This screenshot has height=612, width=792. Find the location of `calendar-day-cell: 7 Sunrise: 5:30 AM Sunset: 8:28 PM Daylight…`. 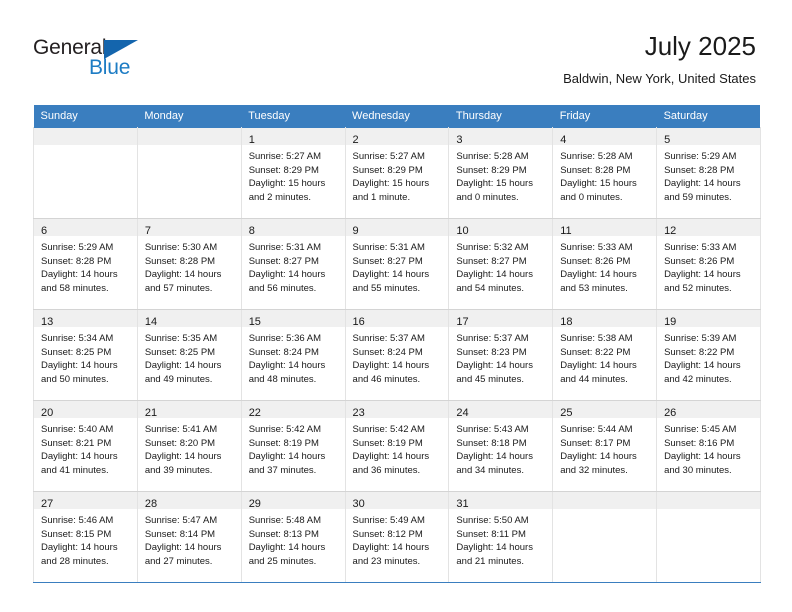

calendar-day-cell: 7 Sunrise: 5:30 AM Sunset: 8:28 PM Daylight… is located at coordinates (189, 264).